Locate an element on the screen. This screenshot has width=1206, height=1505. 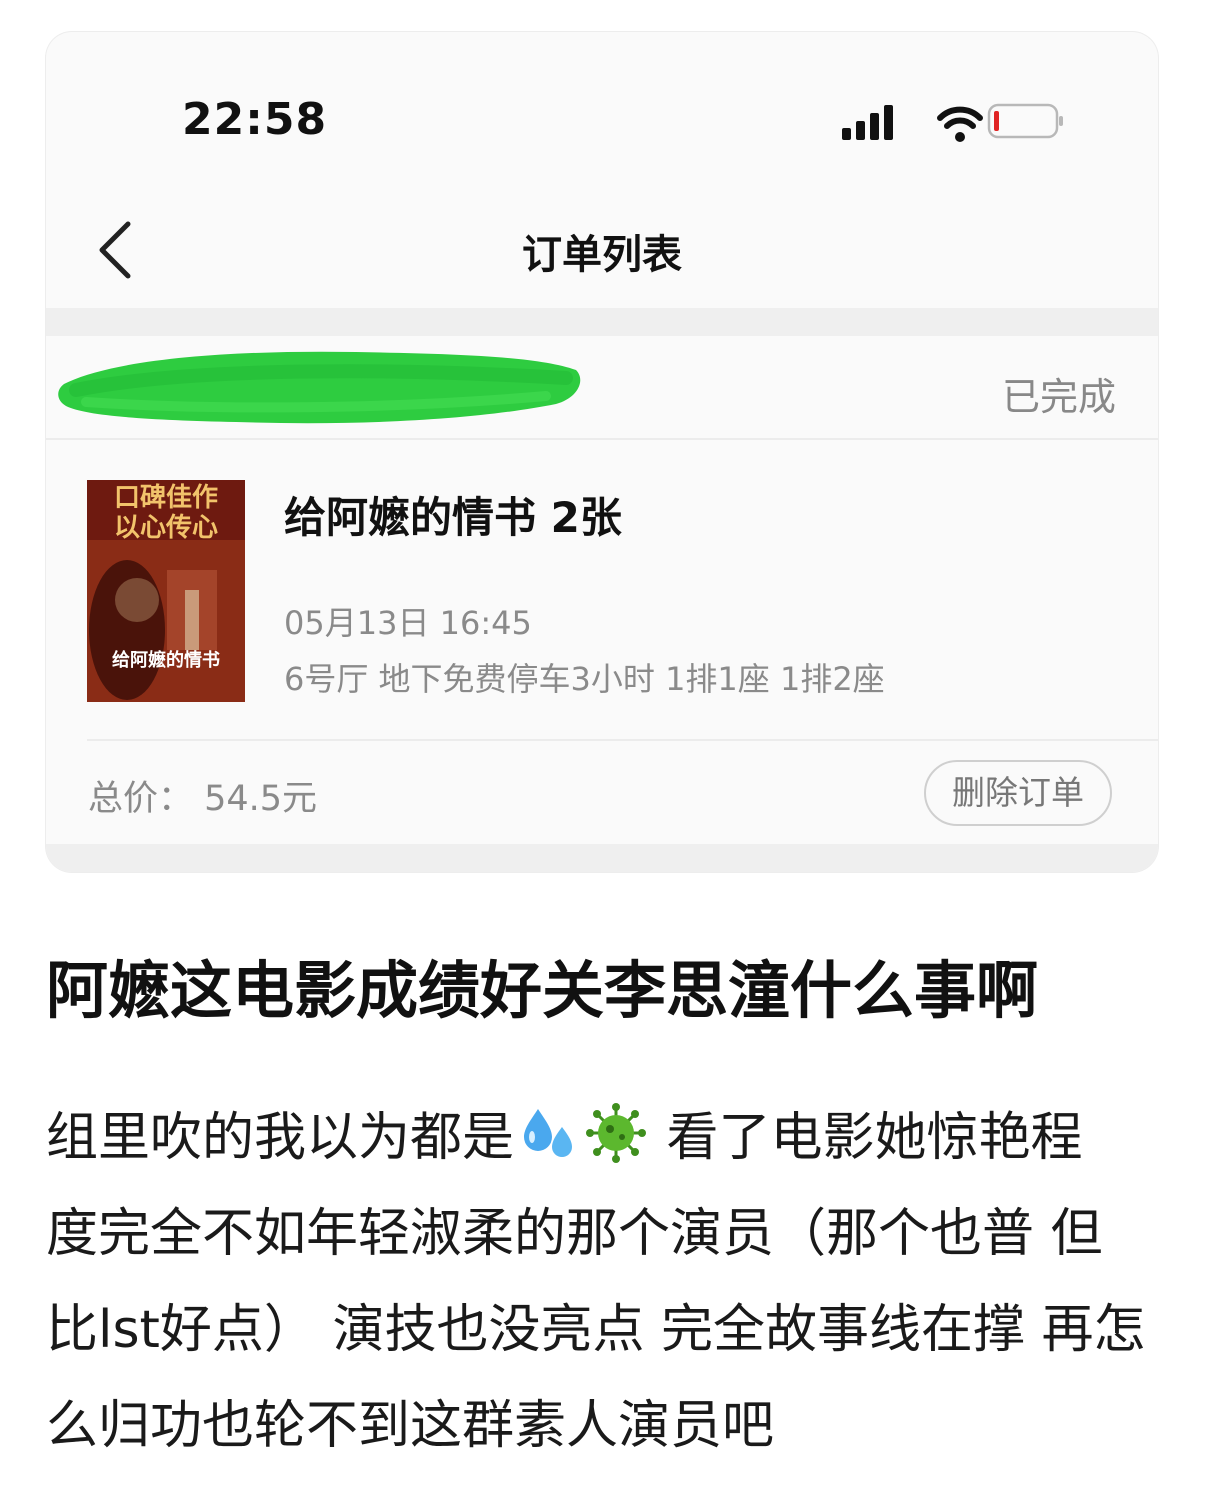
status-time: 22:58 is located at coordinates (255, 119).